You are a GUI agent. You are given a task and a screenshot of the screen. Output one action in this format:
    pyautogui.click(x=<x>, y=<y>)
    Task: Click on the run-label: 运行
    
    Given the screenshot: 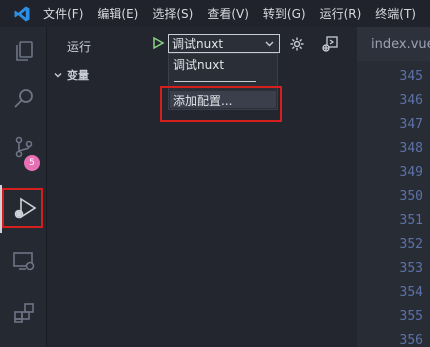 What is the action you would take?
    pyautogui.click(x=79, y=47)
    